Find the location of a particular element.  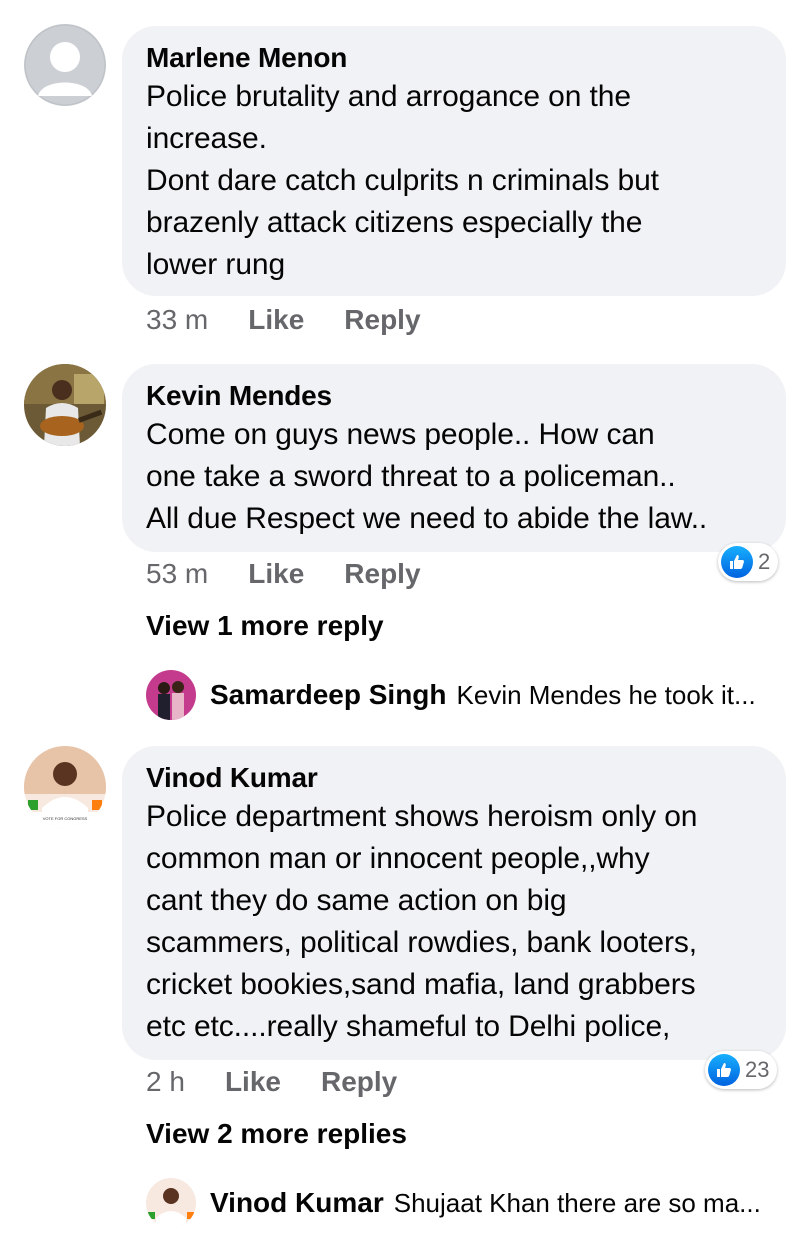

svg-text: VOTE FOR CONGRESS is located at coordinates (65, 818).